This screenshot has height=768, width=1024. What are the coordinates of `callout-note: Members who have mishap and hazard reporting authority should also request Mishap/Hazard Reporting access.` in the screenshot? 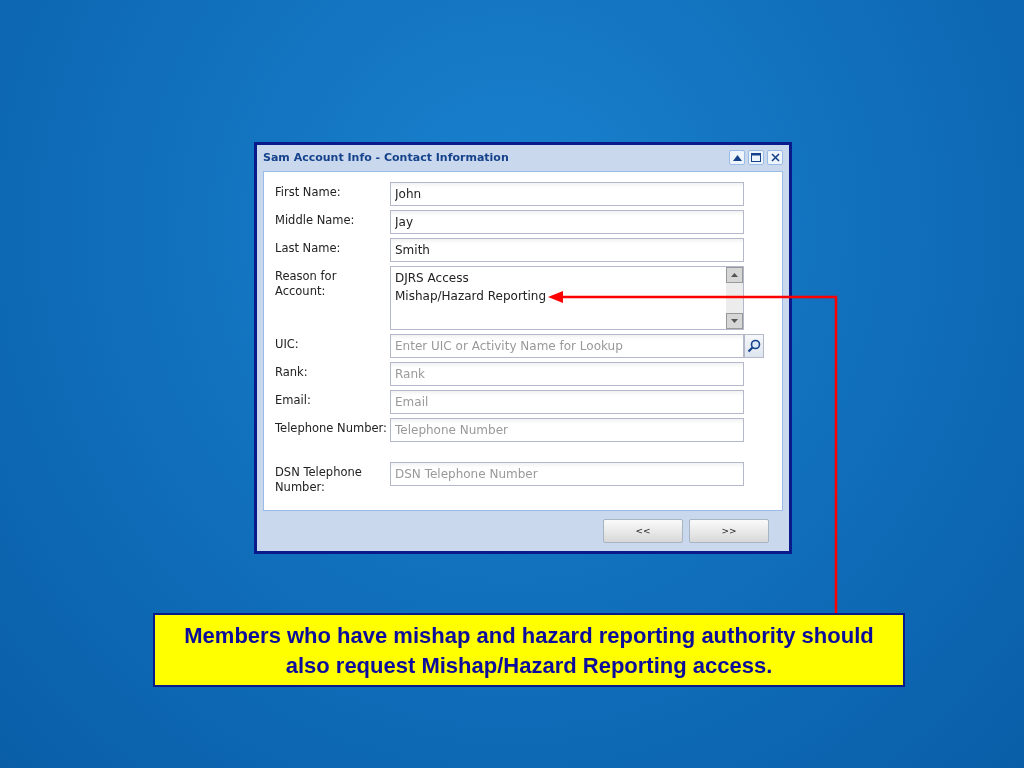 It's located at (529, 650).